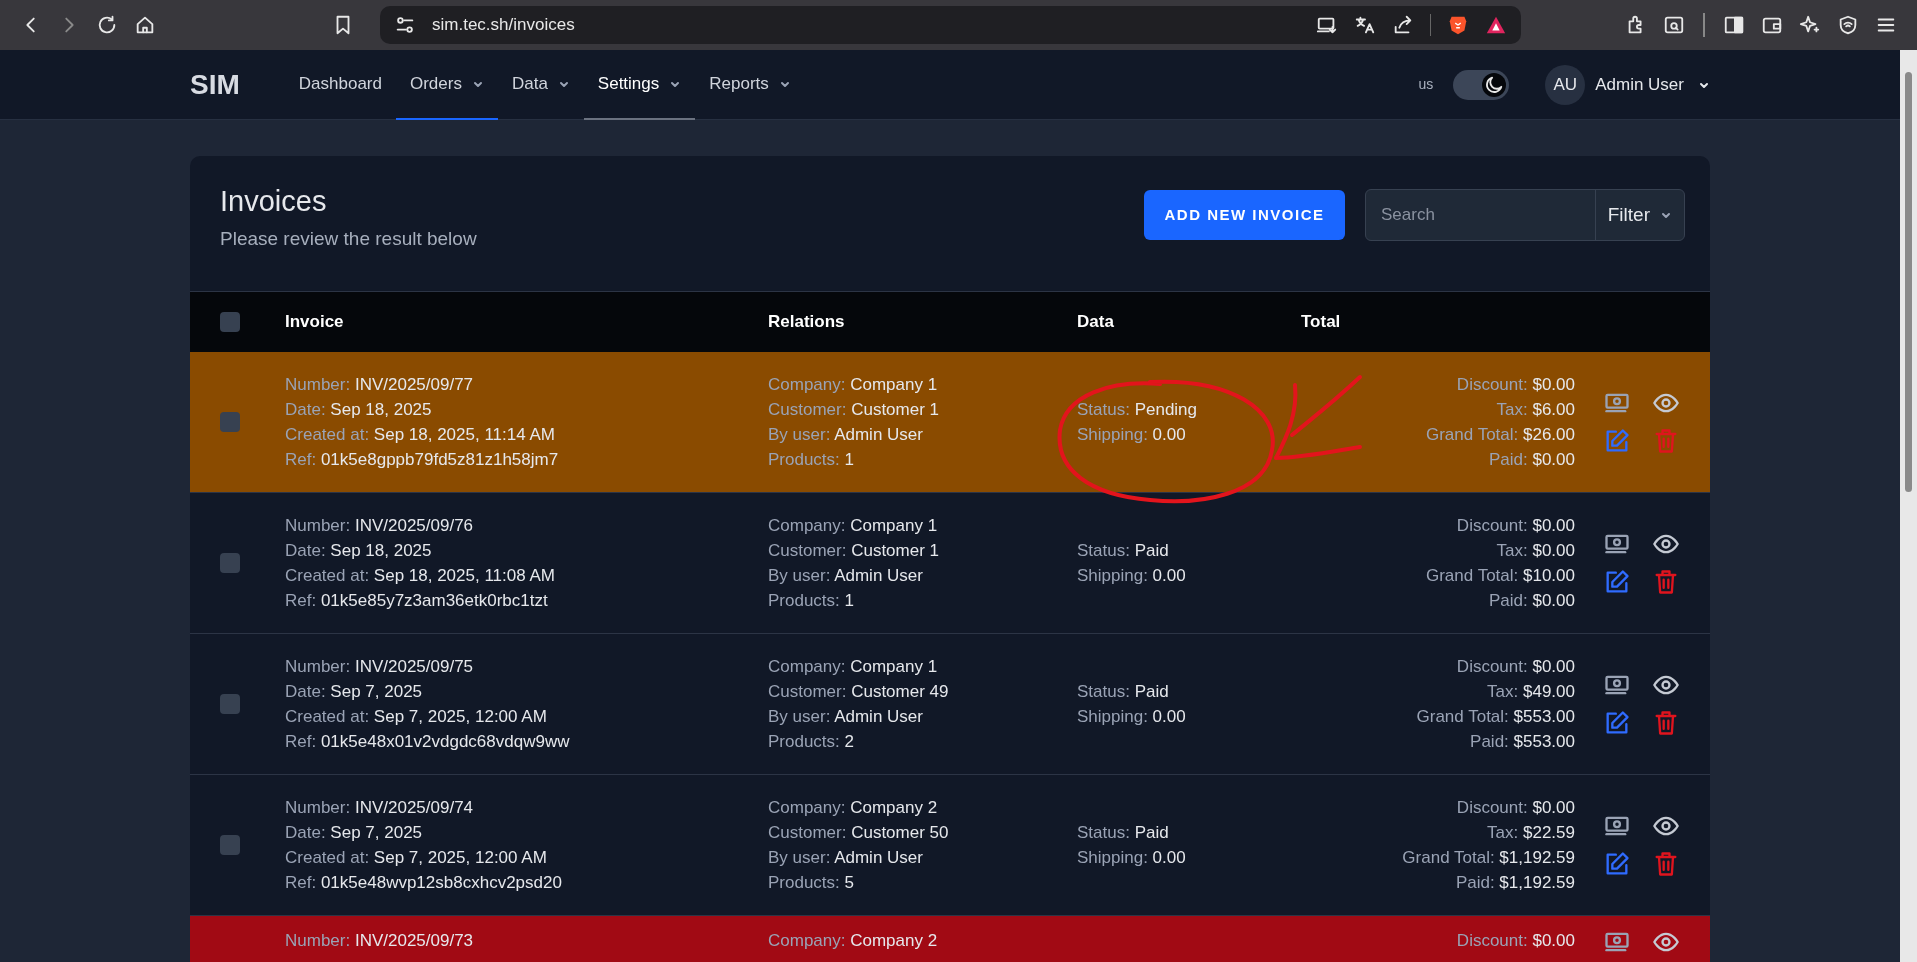 The height and width of the screenshot is (962, 1917). What do you see at coordinates (422, 460) in the screenshot?
I see `invoice-detail: Ref: 01k5e8gppb79fd5z81z1h58jm7` at bounding box center [422, 460].